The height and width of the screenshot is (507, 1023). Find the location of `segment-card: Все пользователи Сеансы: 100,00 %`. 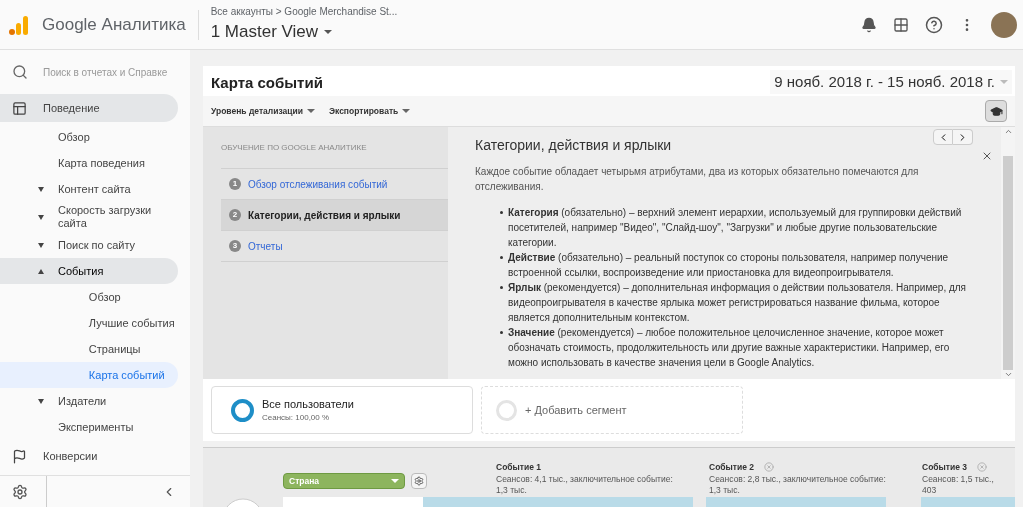

segment-card: Все пользователи Сеансы: 100,00 % is located at coordinates (342, 410).